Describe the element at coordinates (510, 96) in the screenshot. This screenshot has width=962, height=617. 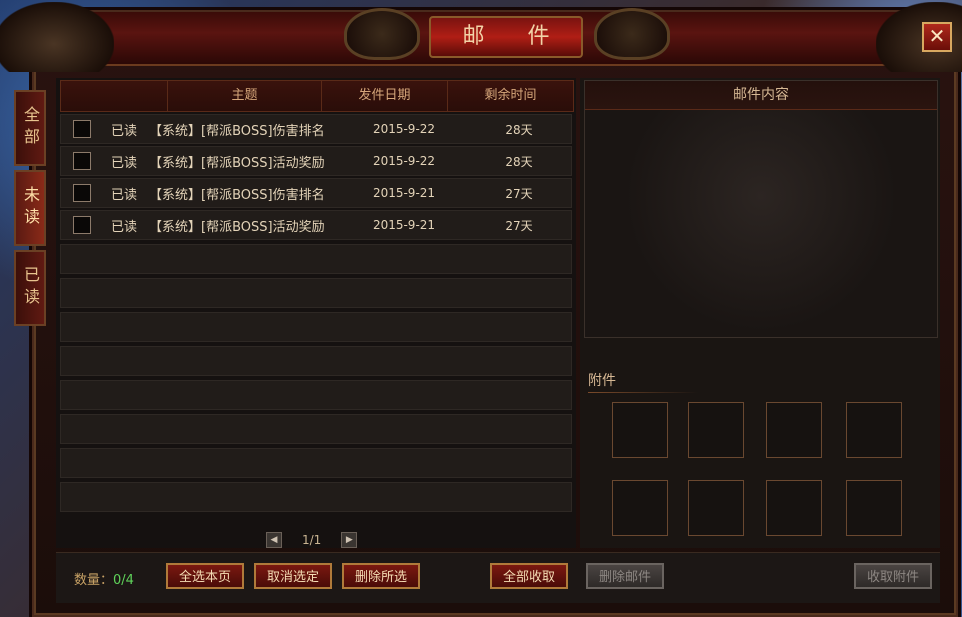
I see `header-remaining: 剩余时间` at that location.